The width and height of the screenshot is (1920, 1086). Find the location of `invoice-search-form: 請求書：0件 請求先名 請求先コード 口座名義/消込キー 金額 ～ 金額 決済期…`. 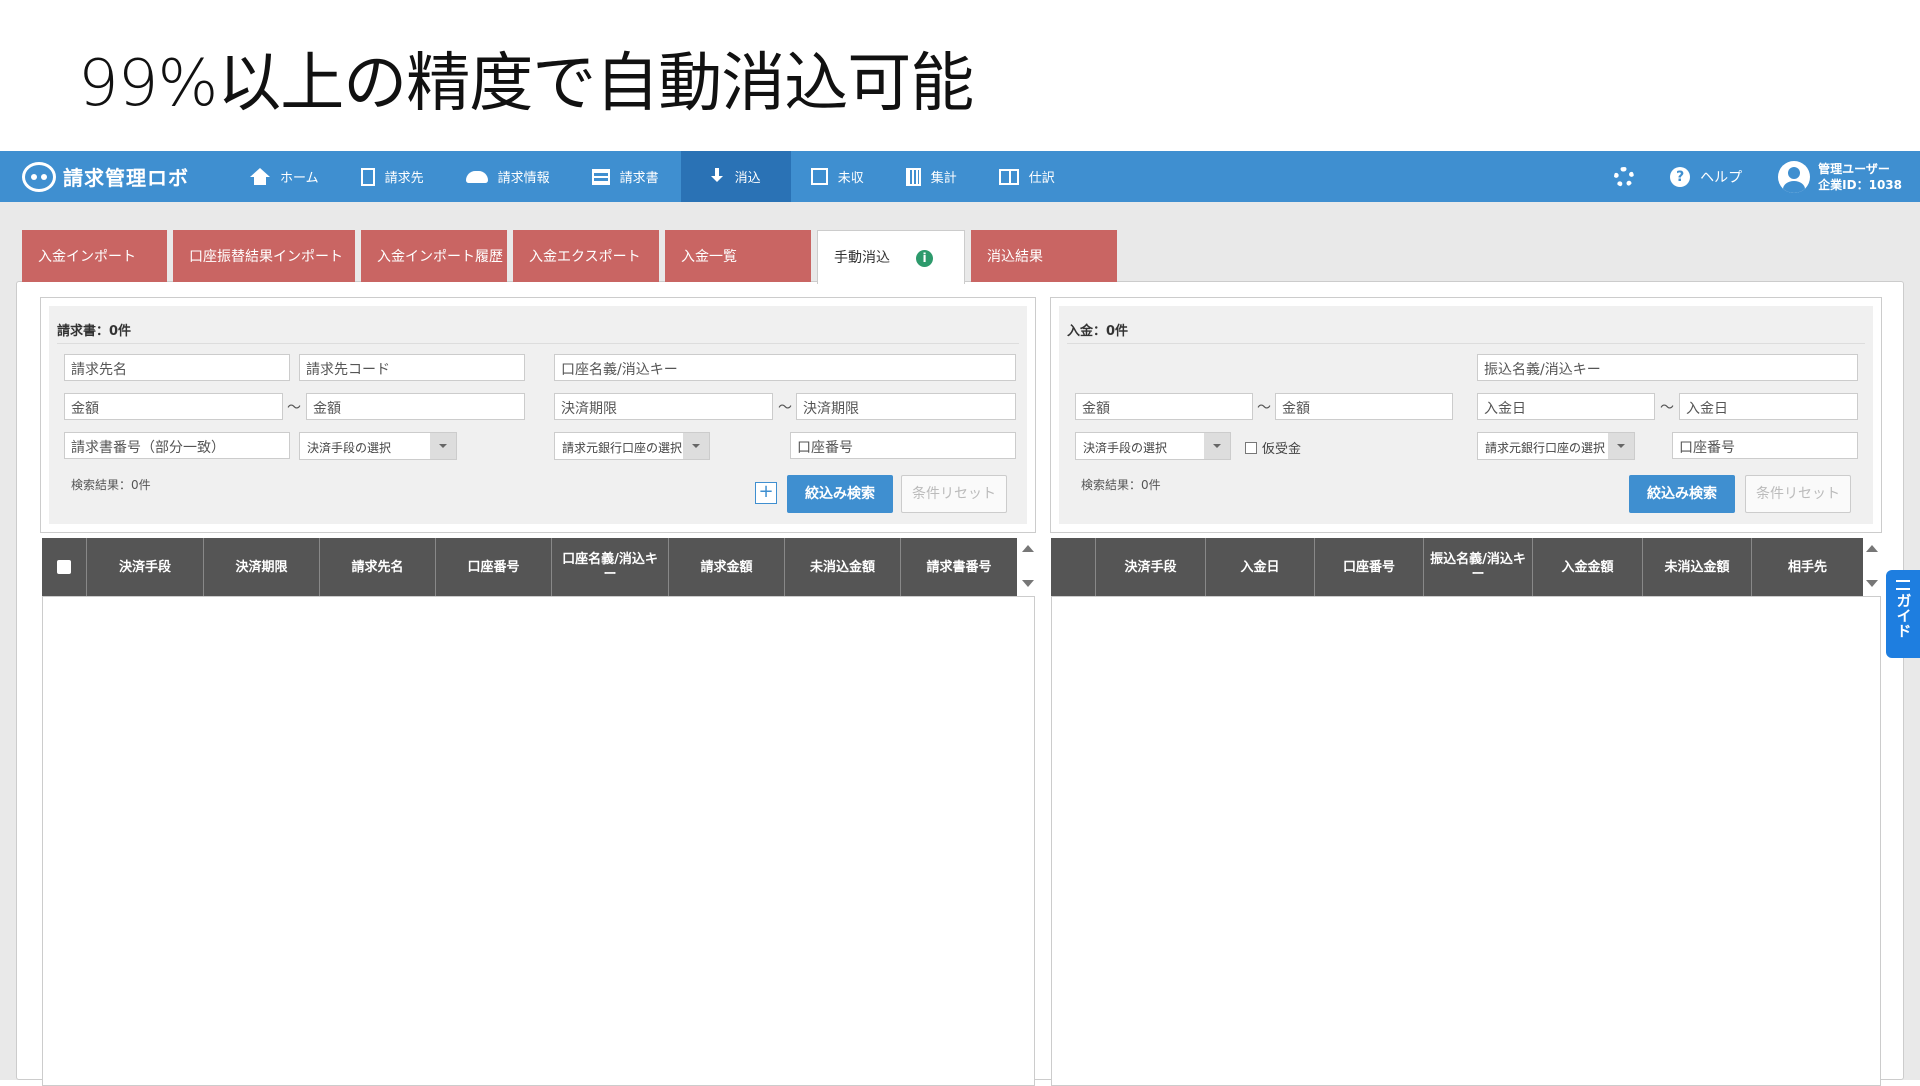

invoice-search-form: 請求書：0件 請求先名 請求先コード 口座名義/消込キー 金額 ～ 金額 決済期… is located at coordinates (538, 415).